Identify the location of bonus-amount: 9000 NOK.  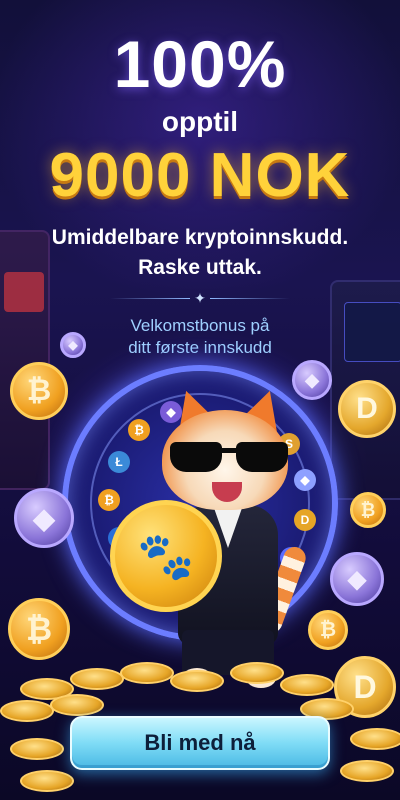
(200, 175).